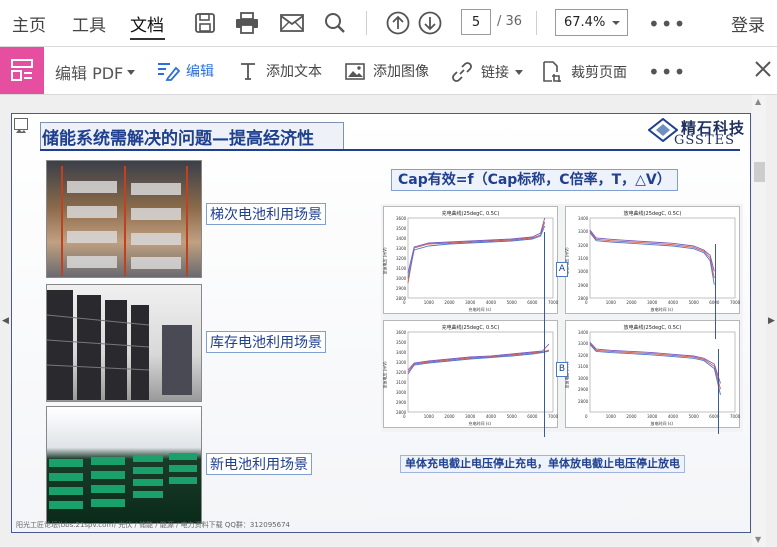  I want to click on menu-document: 文档, so click(147, 23).